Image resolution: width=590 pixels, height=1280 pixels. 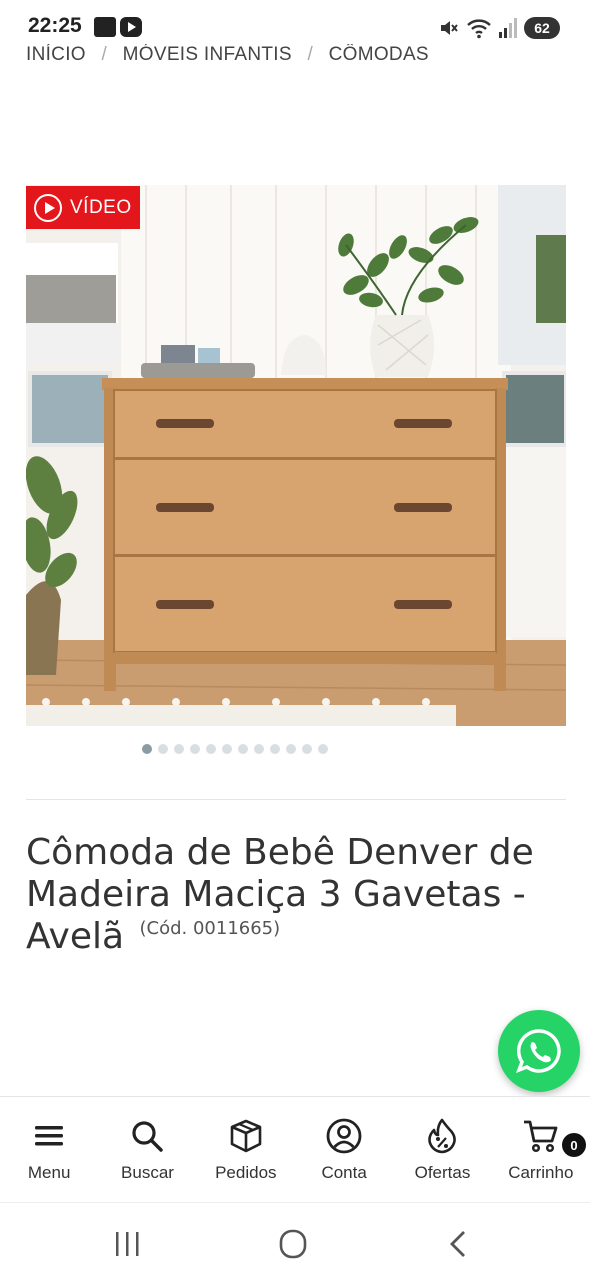 I want to click on nav-label: Menu, so click(x=49, y=1172).